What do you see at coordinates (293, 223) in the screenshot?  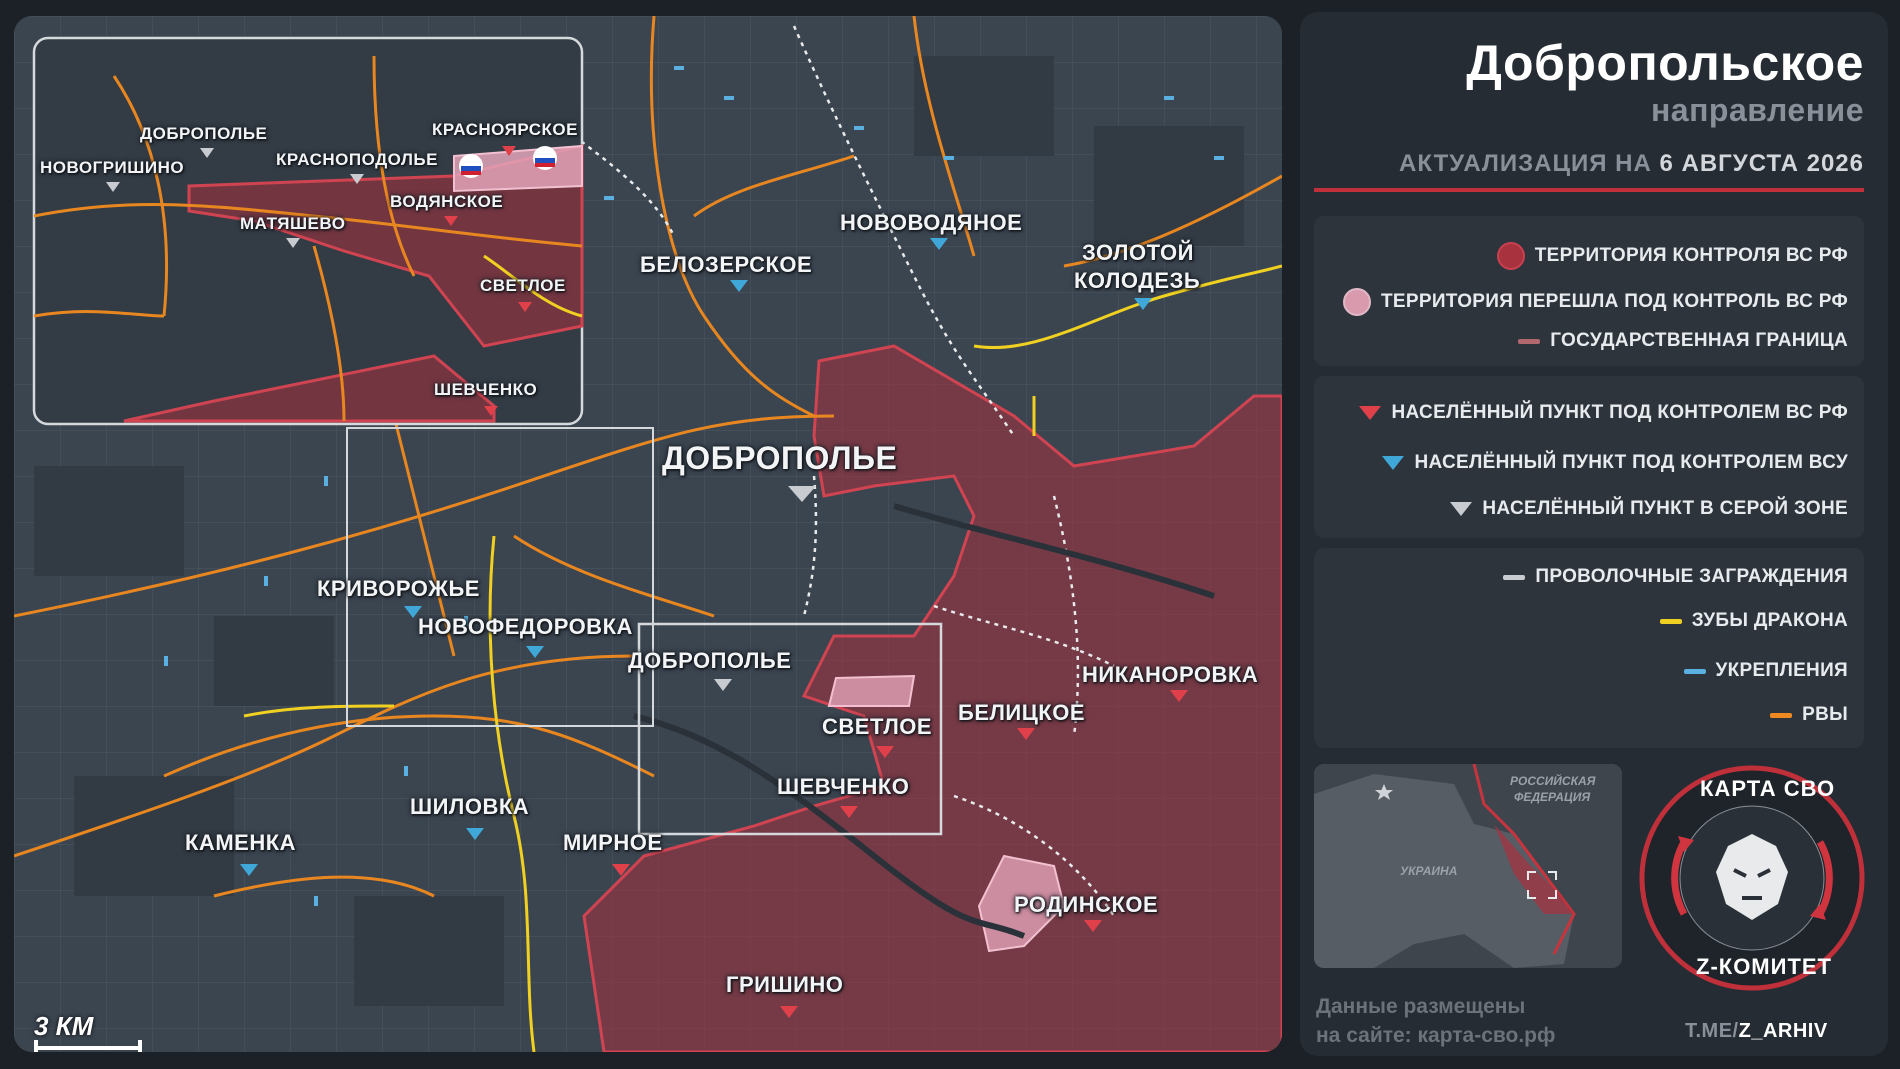 I see `inset-label-matyashevo: МАТЯШЕВО` at bounding box center [293, 223].